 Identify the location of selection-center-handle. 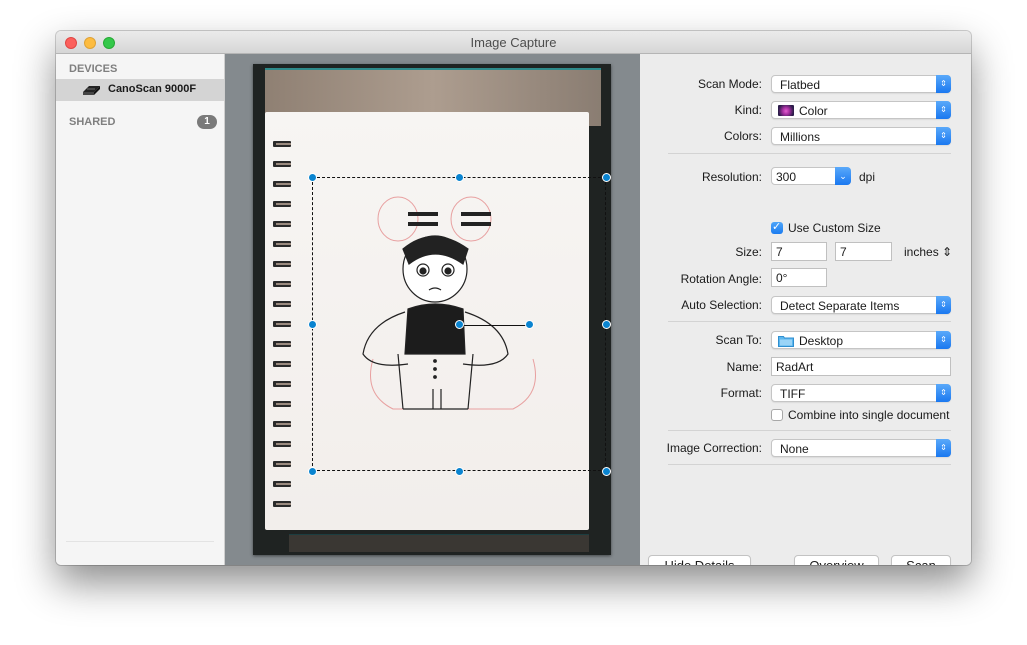
(459, 324).